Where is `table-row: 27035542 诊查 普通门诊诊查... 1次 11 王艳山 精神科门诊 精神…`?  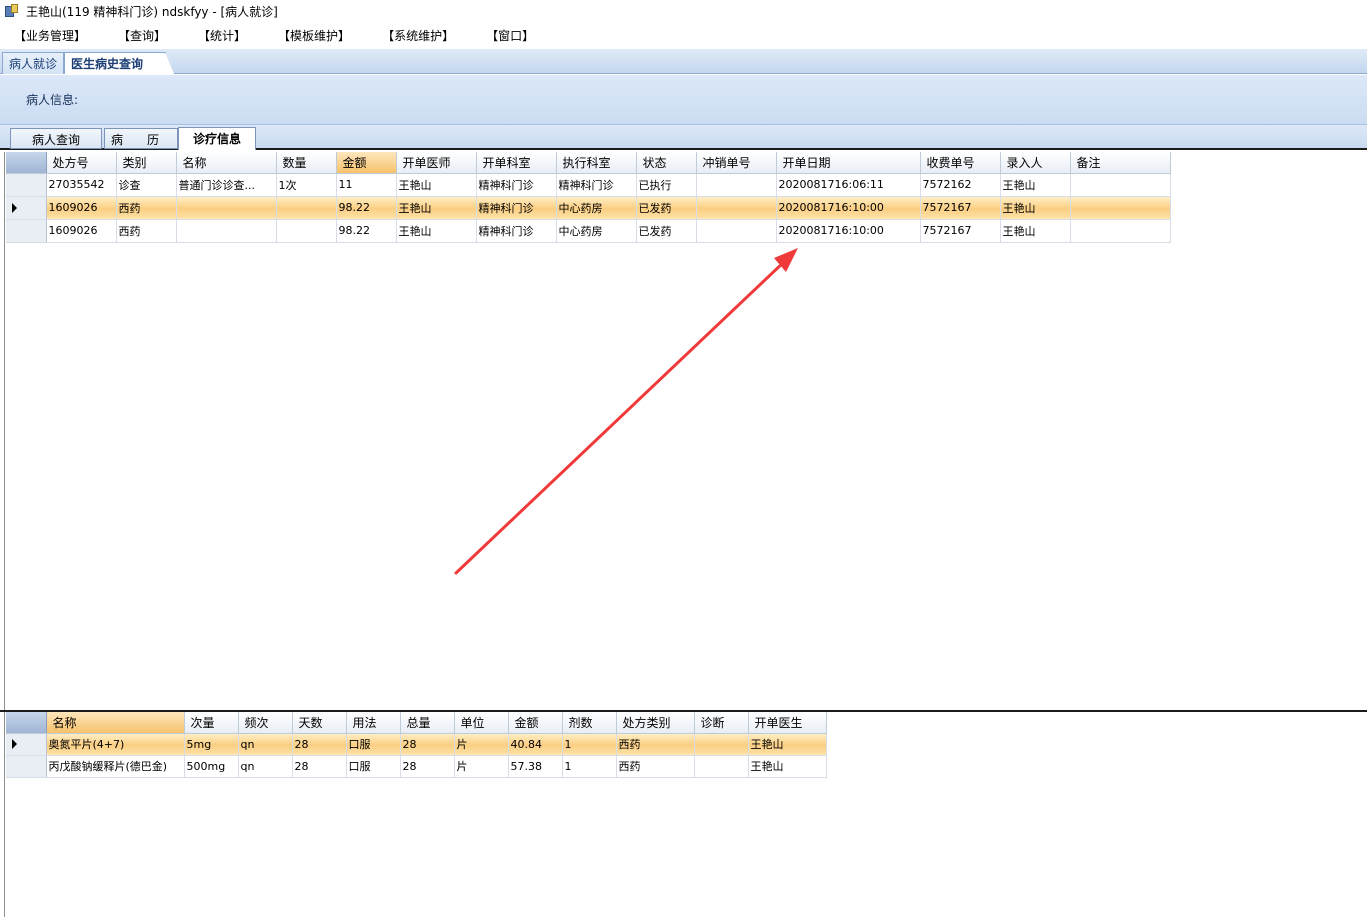
table-row: 27035542 诊查 普通门诊诊查... 1次 11 王艳山 精神科门诊 精神… is located at coordinates (588, 185).